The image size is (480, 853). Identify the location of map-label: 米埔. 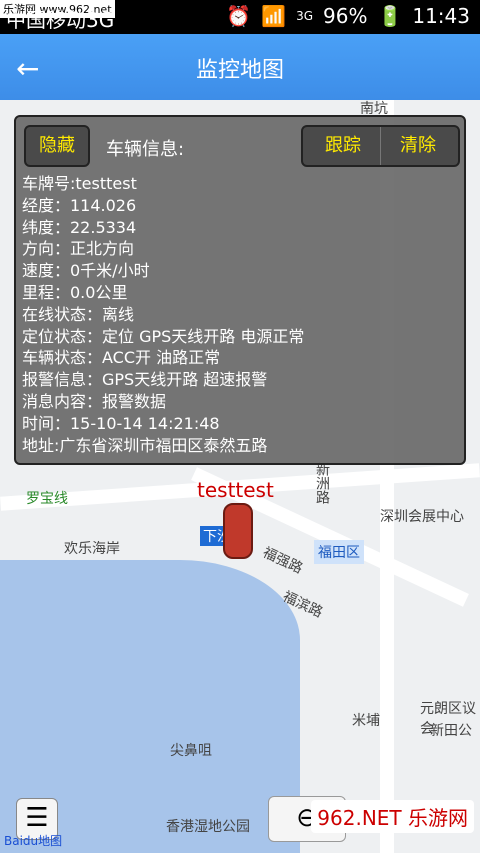
(366, 721).